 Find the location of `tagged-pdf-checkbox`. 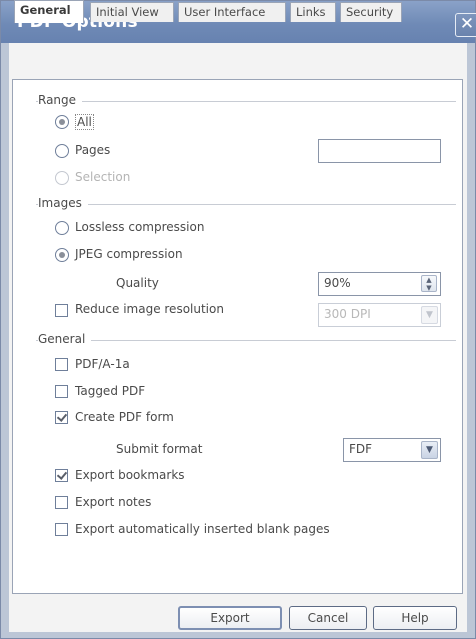

tagged-pdf-checkbox is located at coordinates (61, 391).